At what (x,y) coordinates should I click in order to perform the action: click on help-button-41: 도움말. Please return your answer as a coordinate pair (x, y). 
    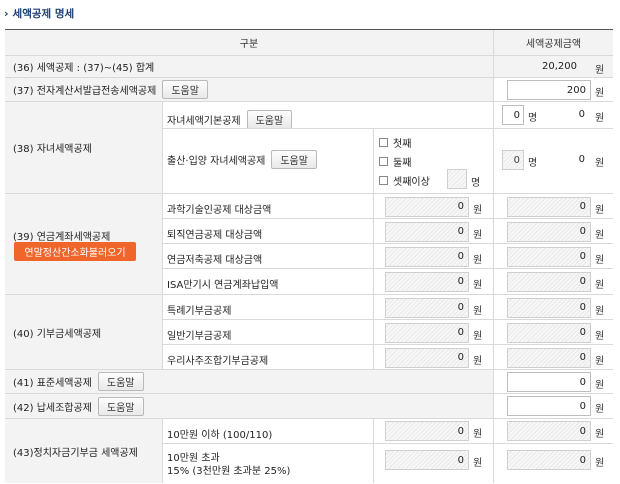
    Looking at the image, I should click on (120, 381).